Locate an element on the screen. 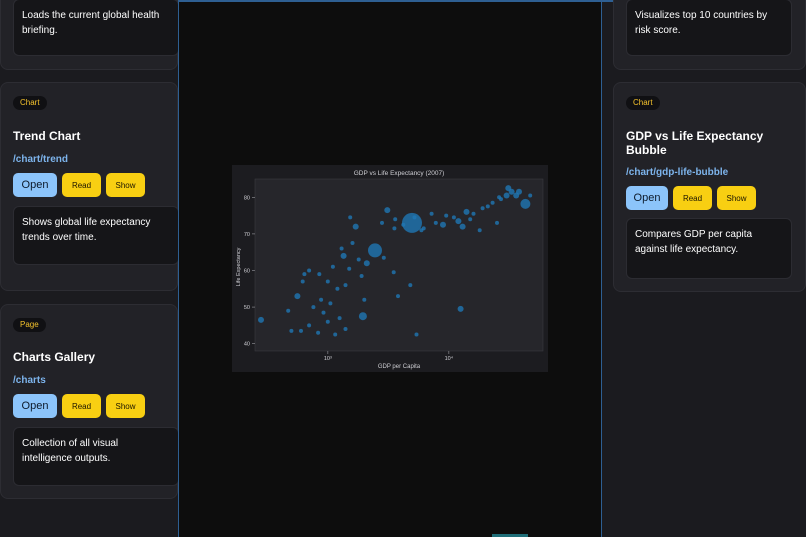 This screenshot has width=806, height=537. card-route: /chart/gdp-life-bubble is located at coordinates (677, 172).